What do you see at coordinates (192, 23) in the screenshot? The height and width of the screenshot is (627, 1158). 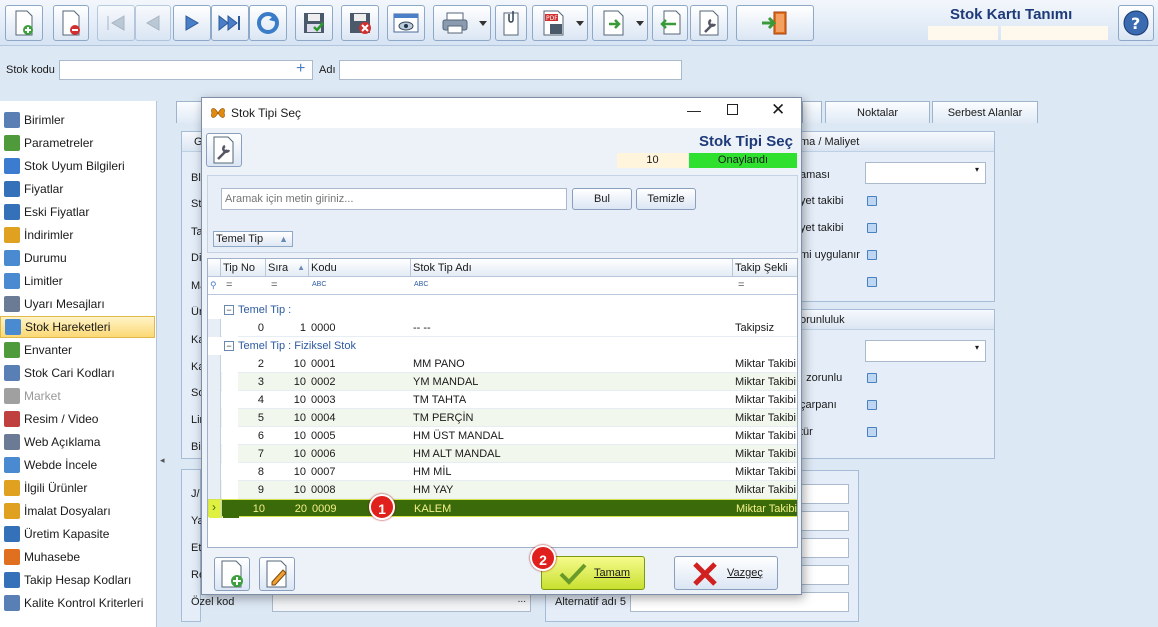 I see `next-record-button` at bounding box center [192, 23].